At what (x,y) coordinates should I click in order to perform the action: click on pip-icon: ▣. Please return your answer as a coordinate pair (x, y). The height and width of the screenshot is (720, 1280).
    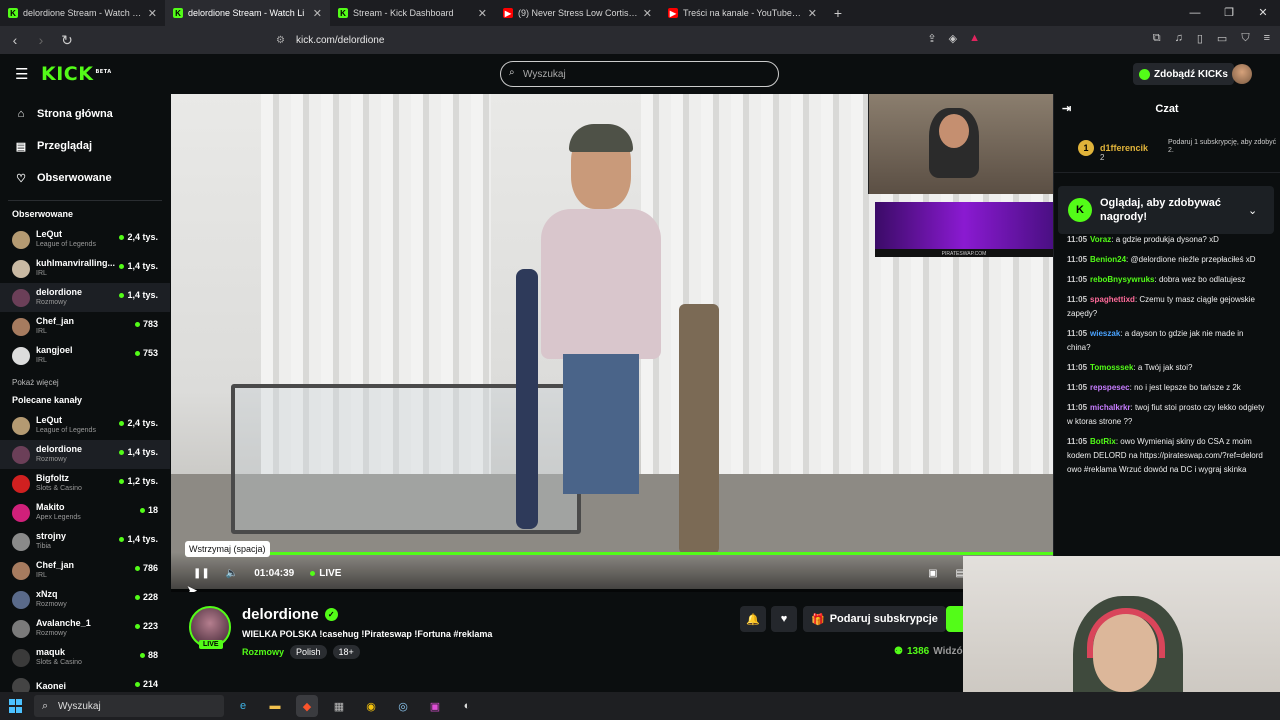
    Looking at the image, I should click on (932, 573).